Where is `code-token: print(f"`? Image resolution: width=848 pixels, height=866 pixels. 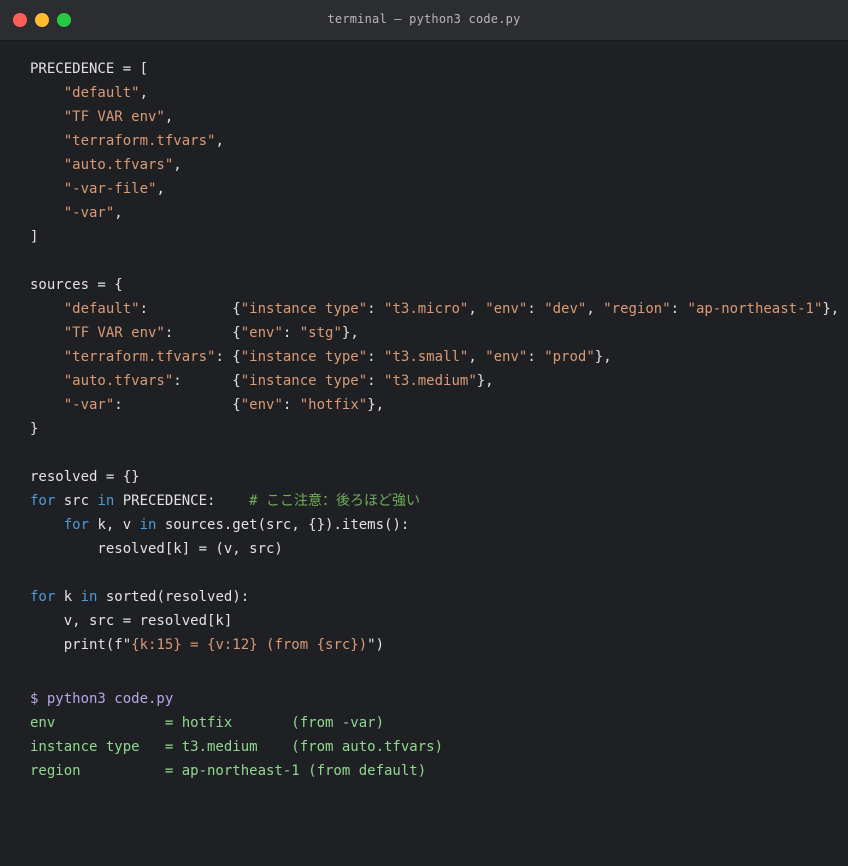
code-token: print(f" is located at coordinates (81, 645).